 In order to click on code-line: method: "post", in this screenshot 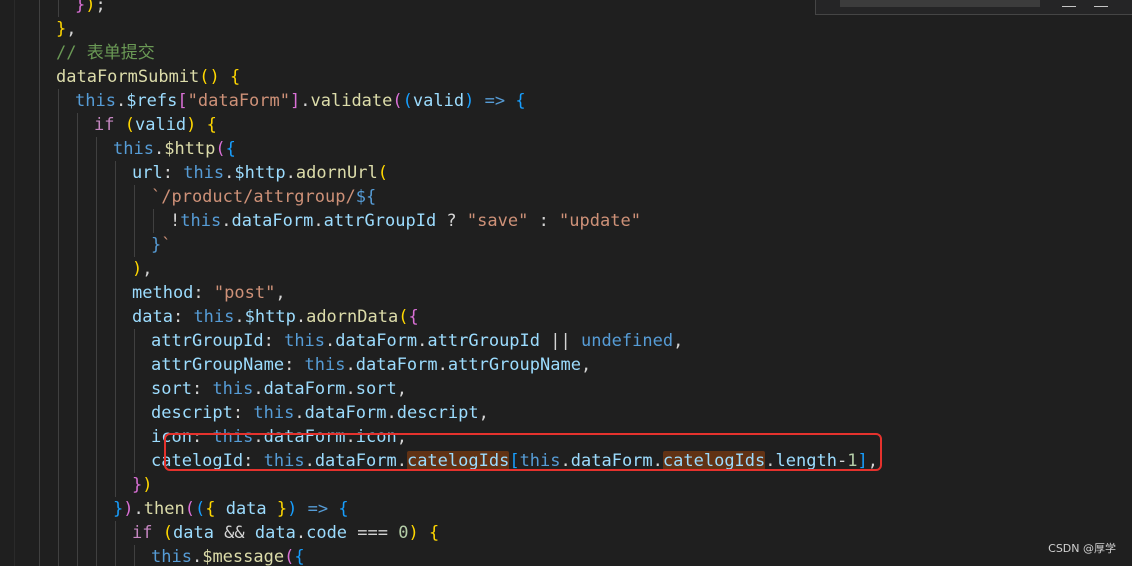, I will do `click(575, 293)`.